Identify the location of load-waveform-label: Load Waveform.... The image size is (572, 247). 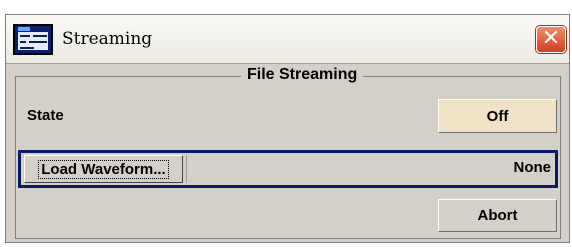
(103, 169).